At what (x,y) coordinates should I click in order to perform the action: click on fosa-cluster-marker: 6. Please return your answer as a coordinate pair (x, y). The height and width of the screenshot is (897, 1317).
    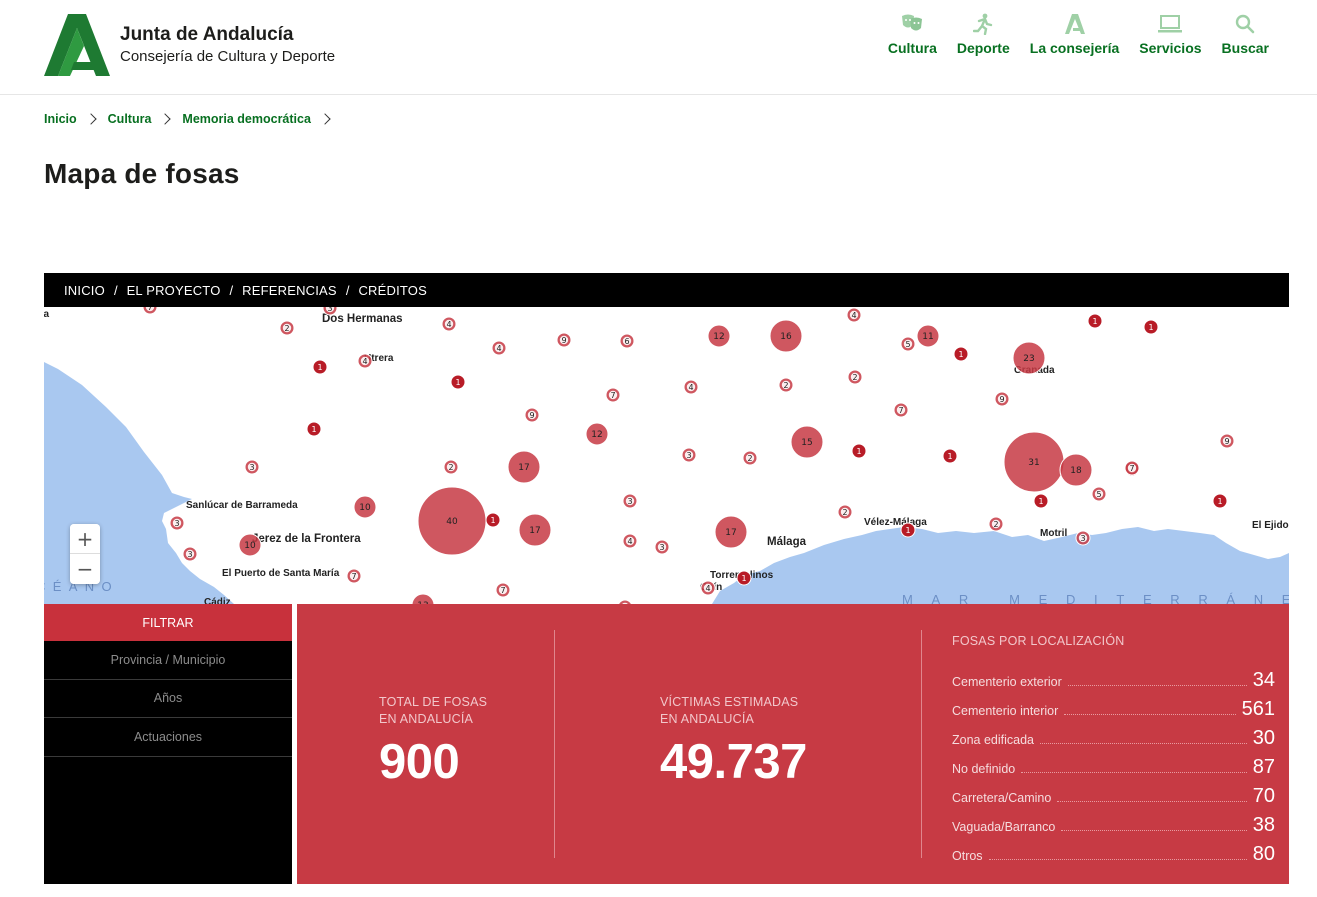
    Looking at the image, I should click on (627, 341).